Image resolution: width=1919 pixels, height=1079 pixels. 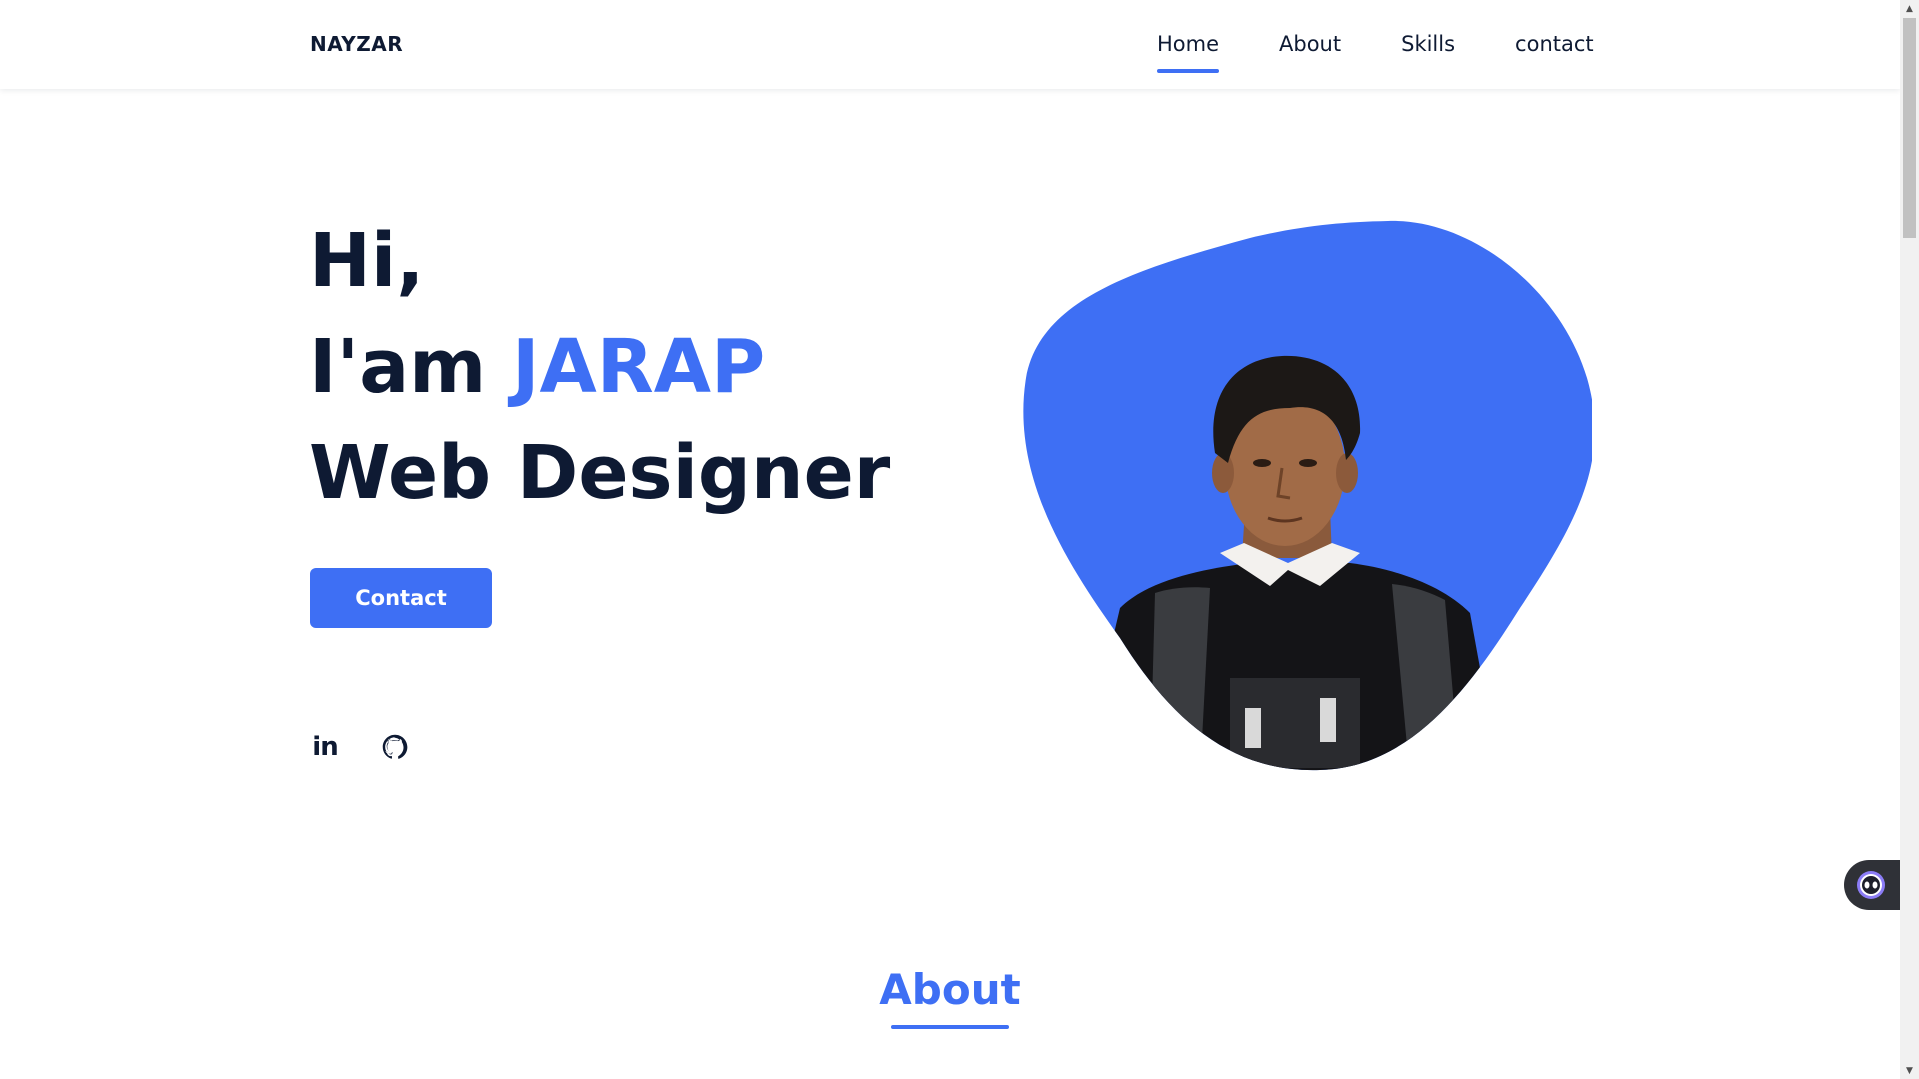 I want to click on site-header: NAYZAR Home About Skills contact, so click(x=950, y=44).